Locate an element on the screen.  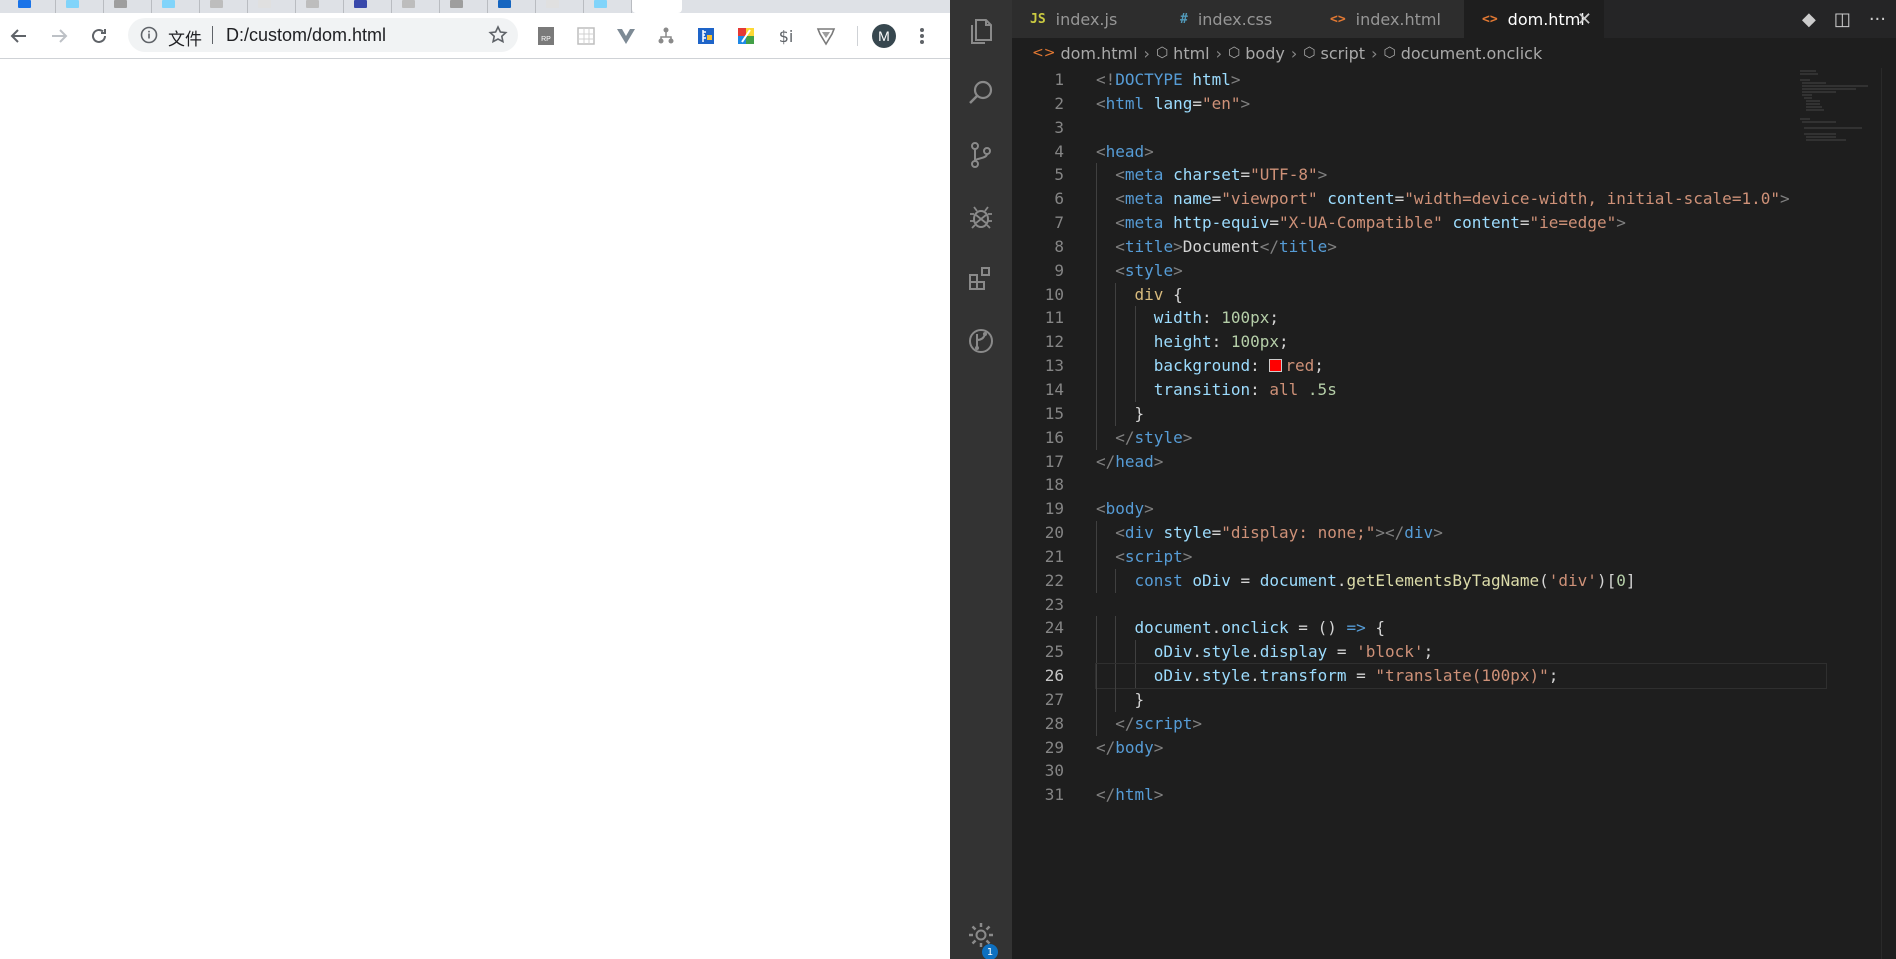
code-line: <script> is located at coordinates (1461, 556).